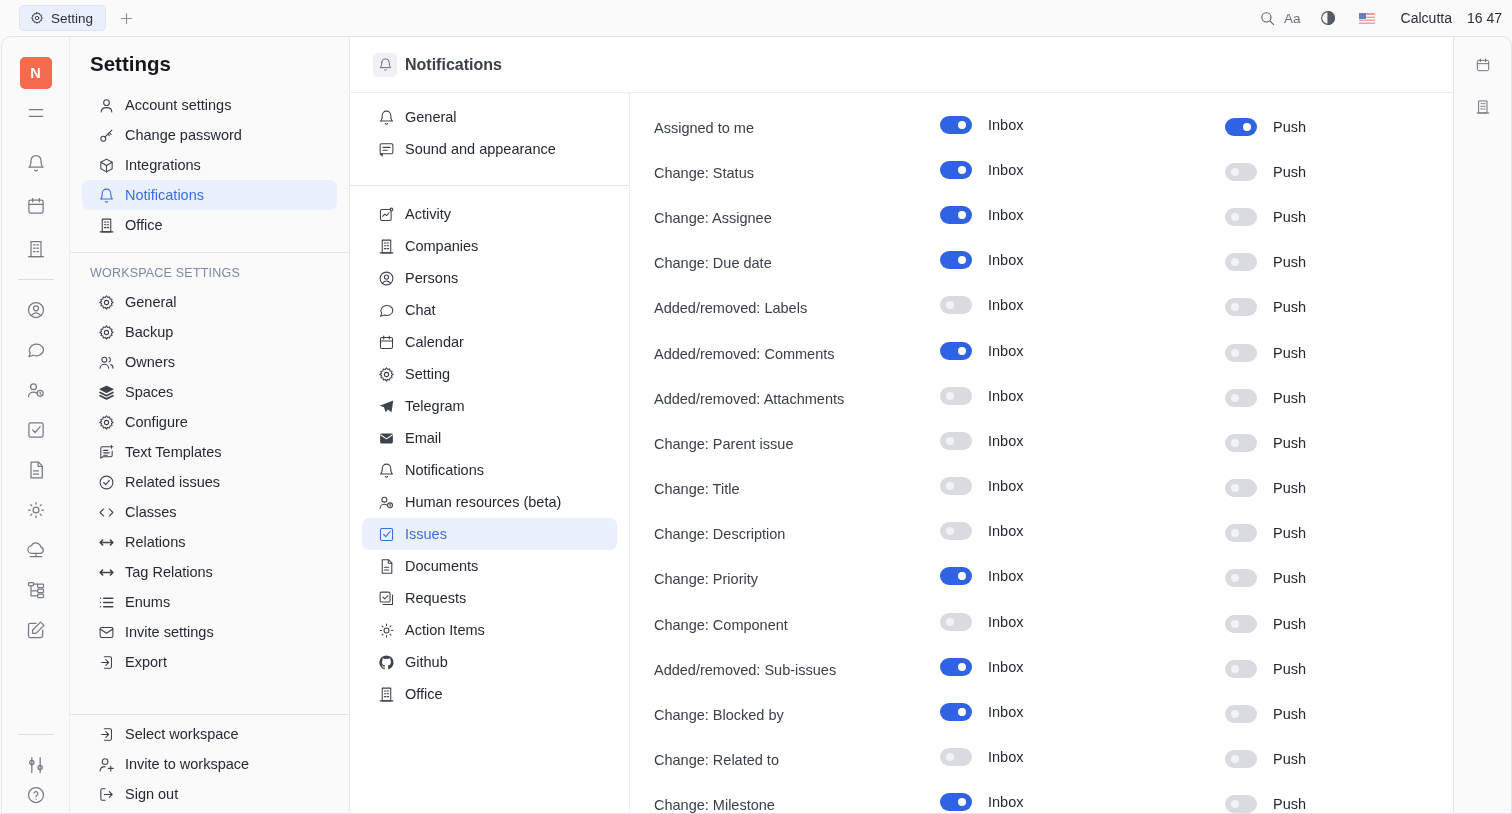 This screenshot has height=814, width=1512. Describe the element at coordinates (209, 512) in the screenshot. I see `nav-item: Classes` at that location.